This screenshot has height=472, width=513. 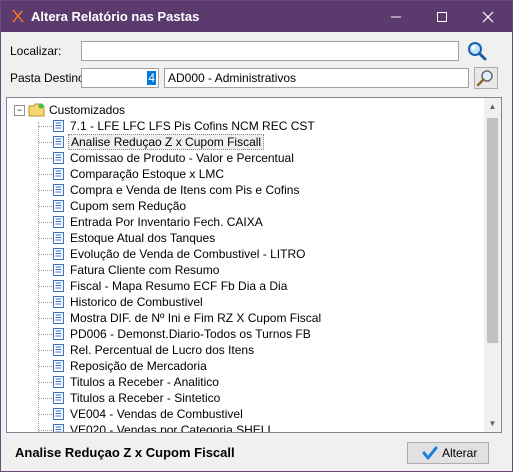 I want to click on collapse-toggle-icon: −, so click(x=19, y=110).